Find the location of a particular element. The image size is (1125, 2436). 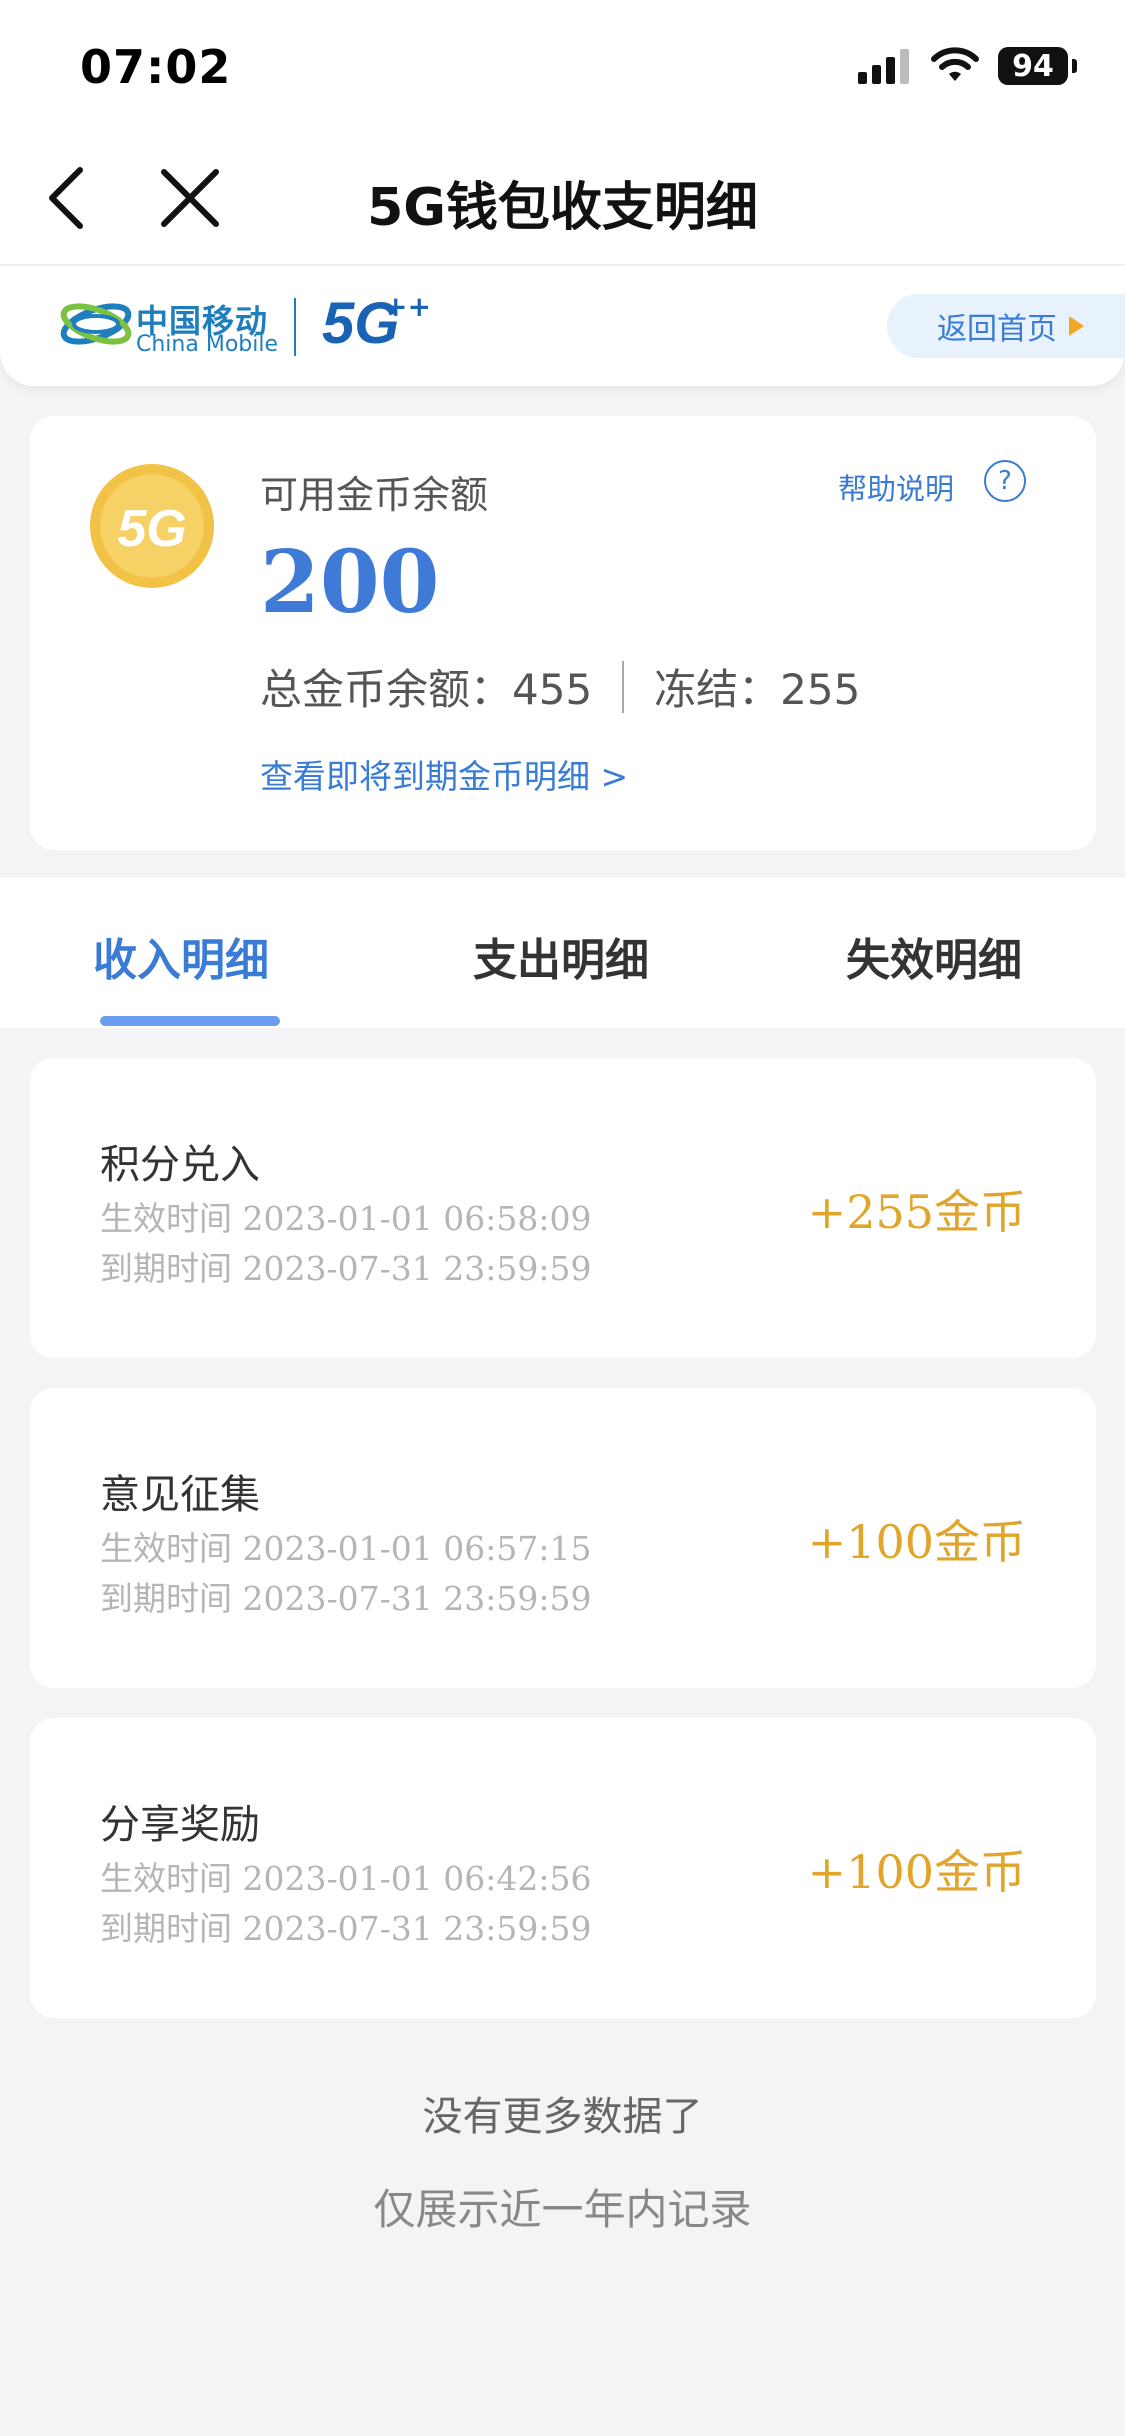

nav-bar: 5G钱包收支明细 is located at coordinates (562, 197).